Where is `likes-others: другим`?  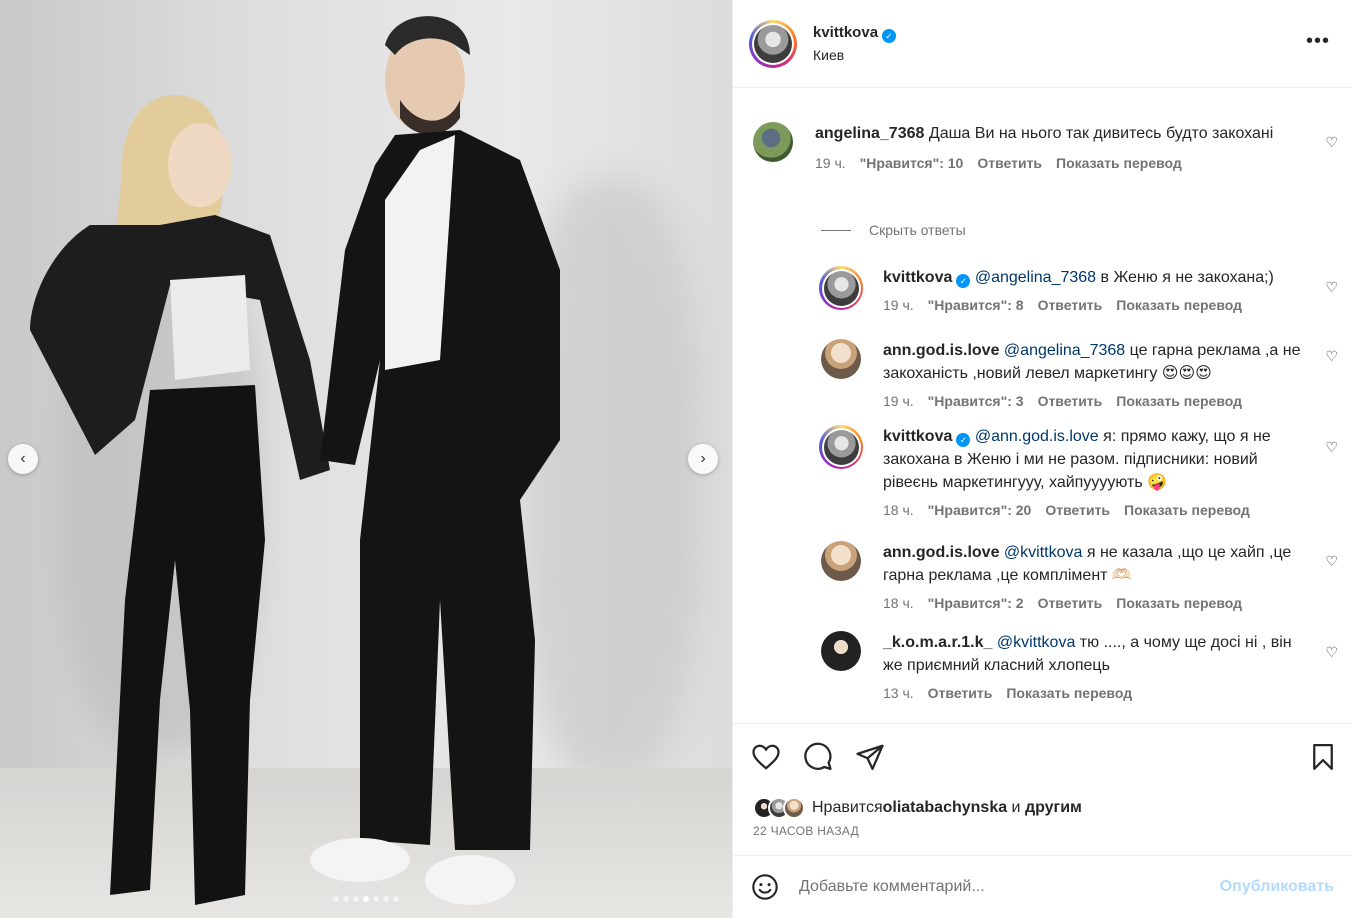 likes-others: другим is located at coordinates (1053, 808).